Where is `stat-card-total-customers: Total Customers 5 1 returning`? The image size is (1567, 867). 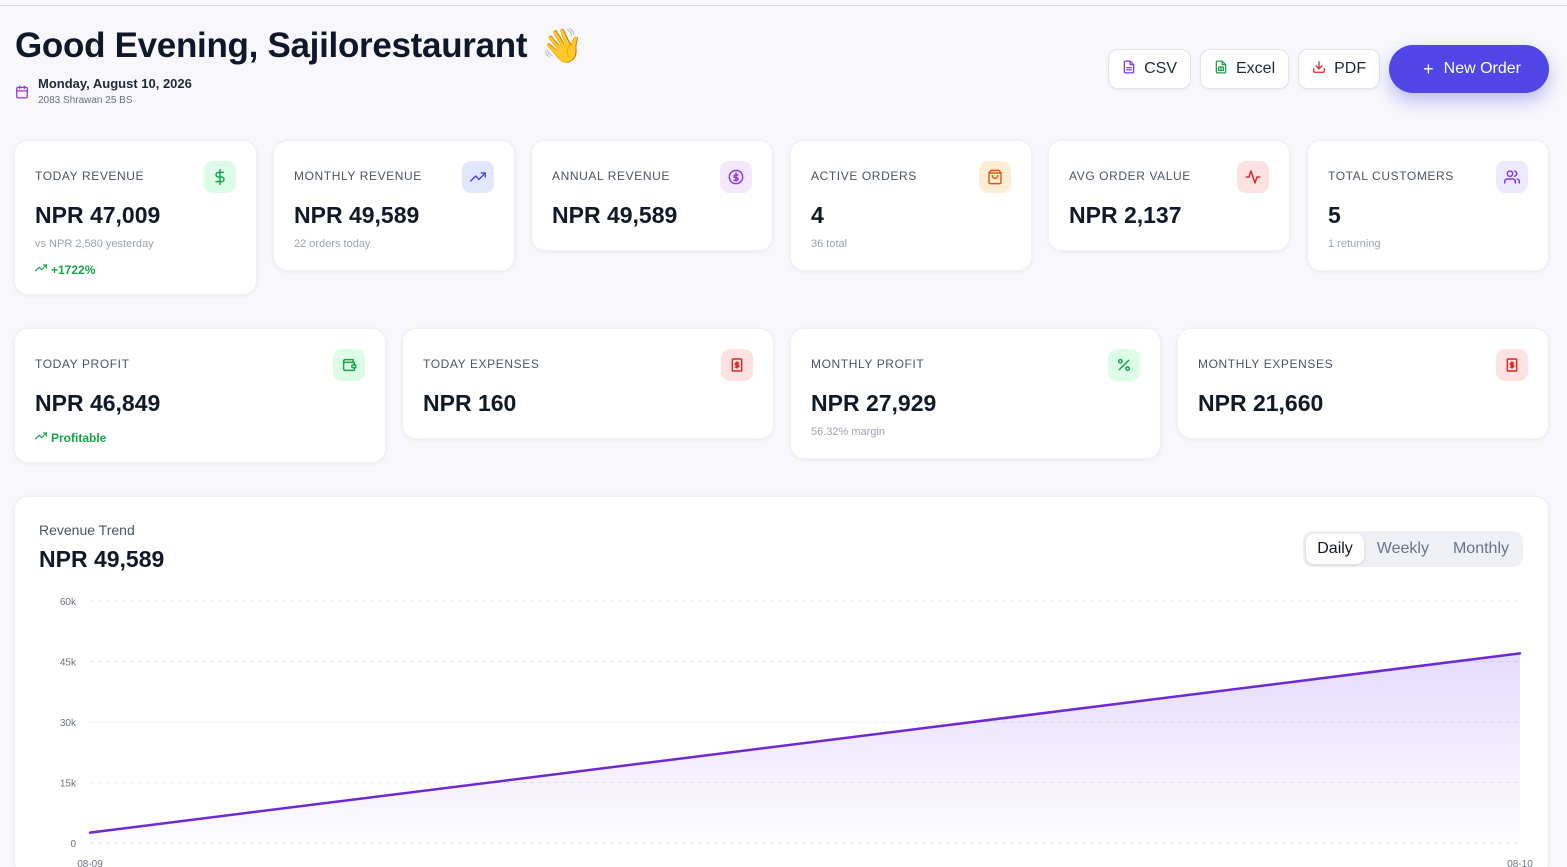 stat-card-total-customers: Total Customers 5 1 returning is located at coordinates (1428, 205).